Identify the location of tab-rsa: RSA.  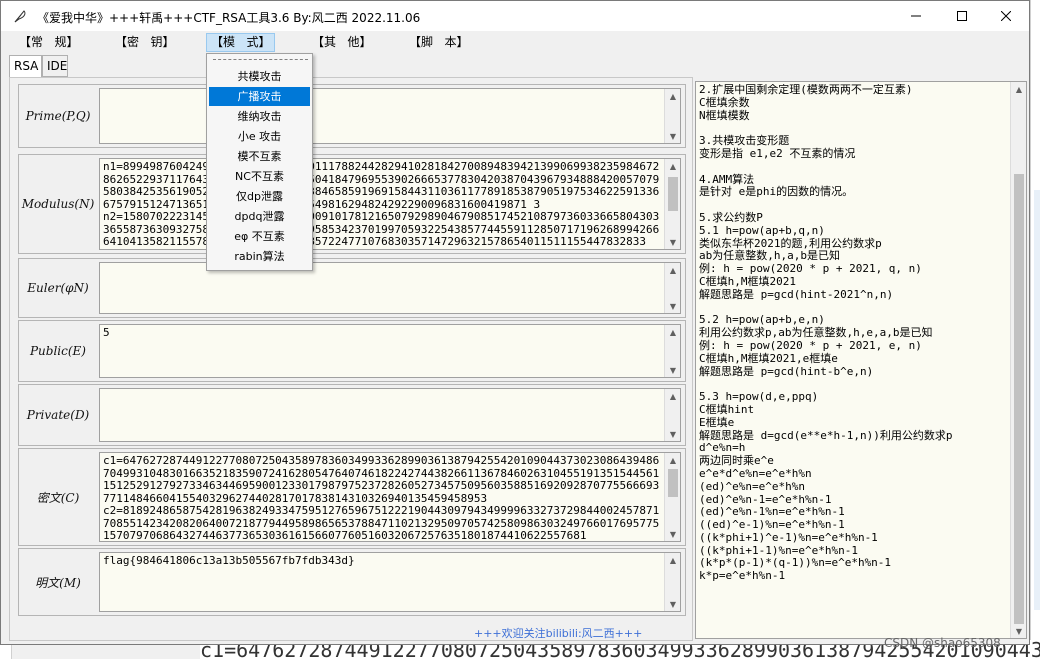
(25, 66).